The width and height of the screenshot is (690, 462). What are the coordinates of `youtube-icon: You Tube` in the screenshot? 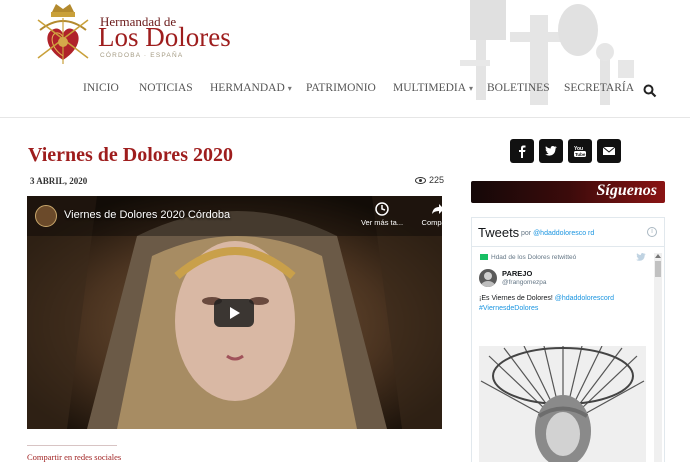 It's located at (580, 151).